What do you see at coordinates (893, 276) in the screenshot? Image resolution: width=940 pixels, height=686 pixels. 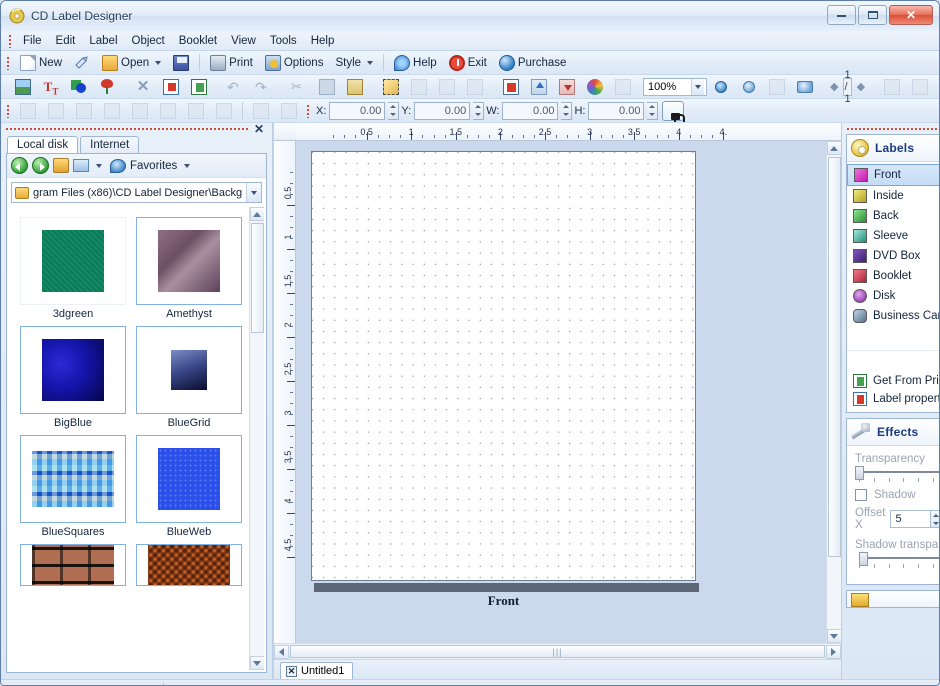 I see `label-item-booklet: Booklet` at bounding box center [893, 276].